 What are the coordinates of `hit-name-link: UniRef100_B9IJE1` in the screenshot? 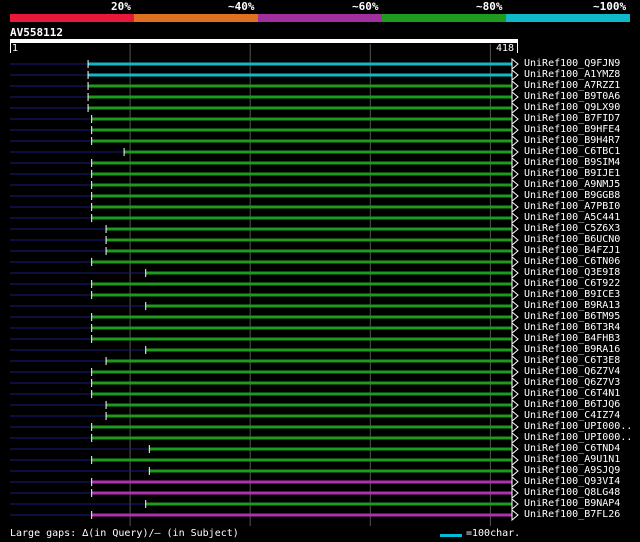 It's located at (572, 173).